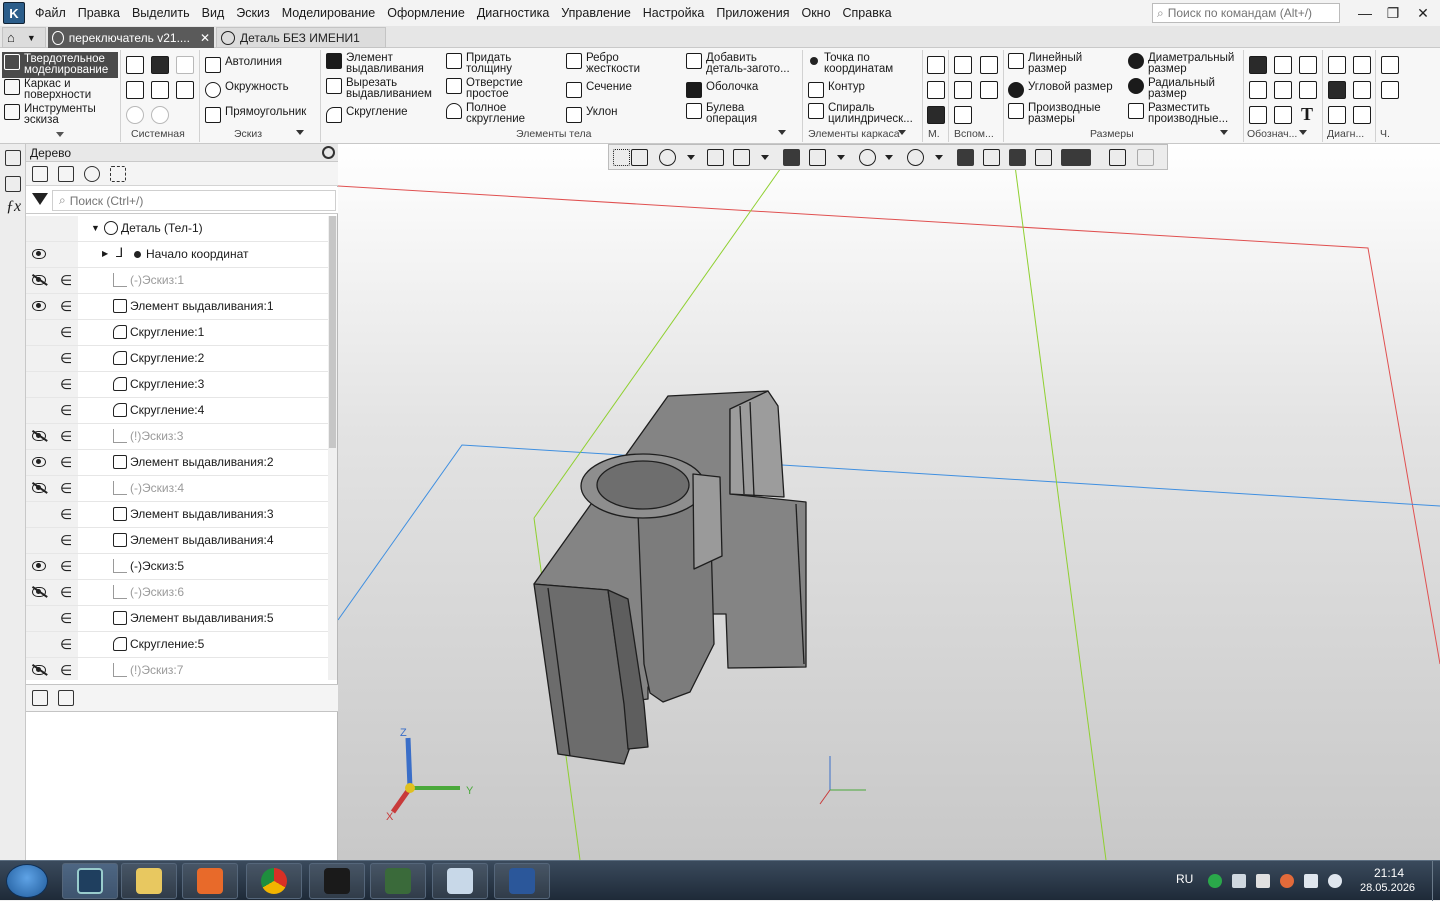 This screenshot has height=901, width=1440. Describe the element at coordinates (210, 881) in the screenshot. I see `taskbar-app-media` at that location.